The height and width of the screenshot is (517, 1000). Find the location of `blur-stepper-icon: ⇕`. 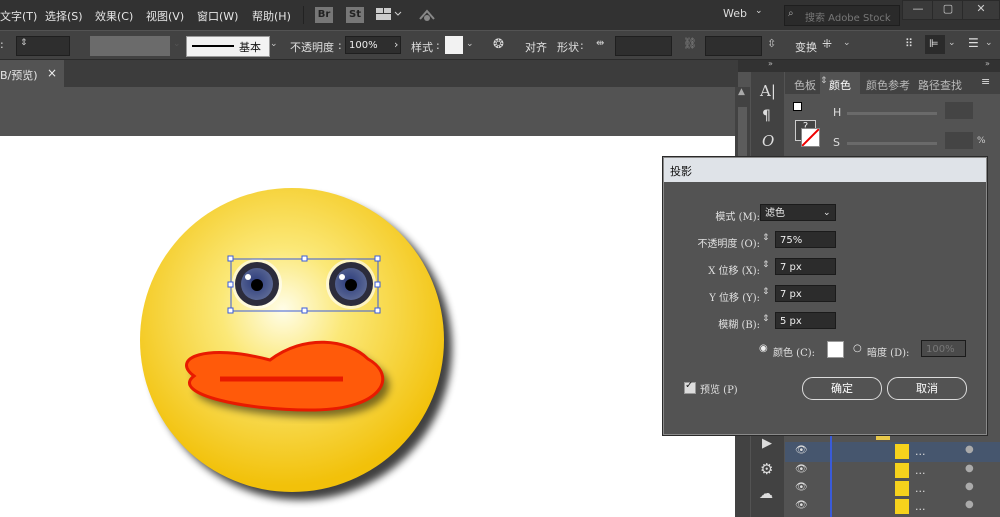

blur-stepper-icon: ⇕ is located at coordinates (766, 319).